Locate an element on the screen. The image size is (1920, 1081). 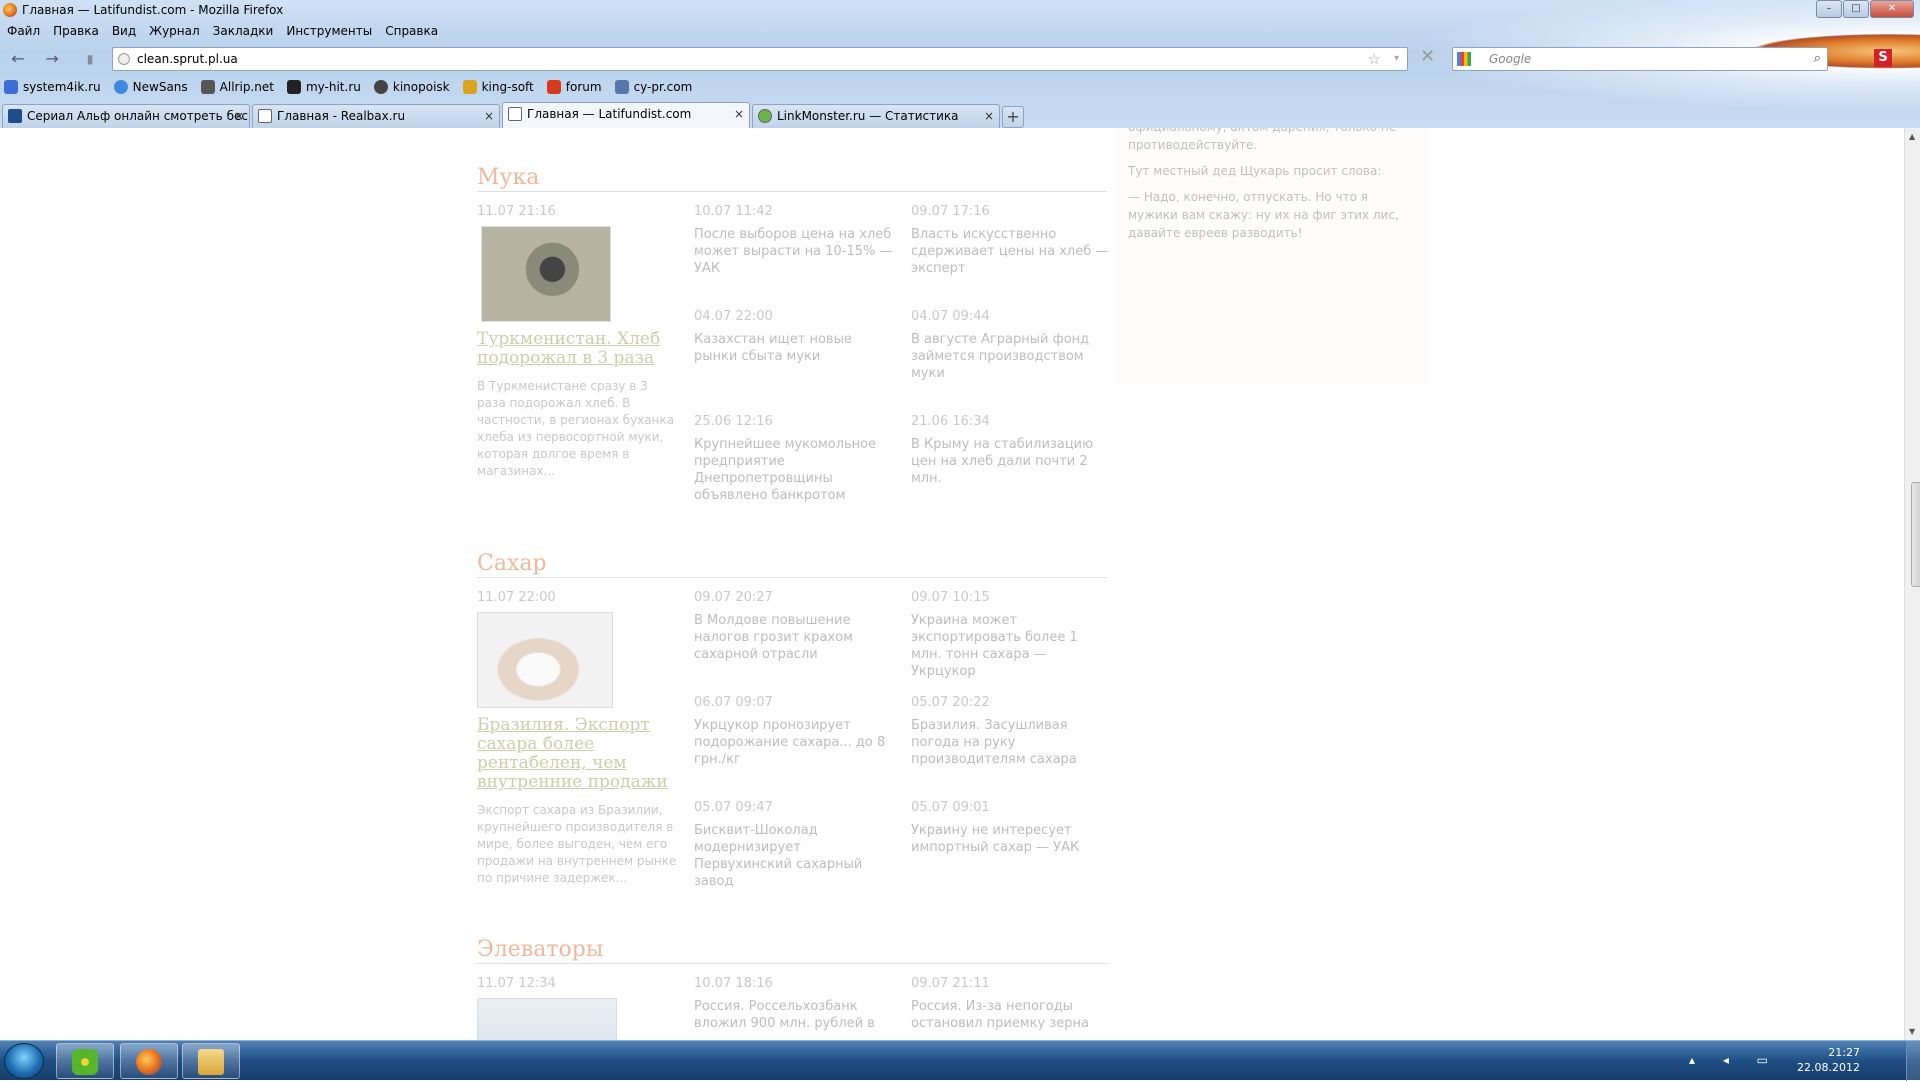
bookmark-king-soft: king-soft is located at coordinates (496, 87).